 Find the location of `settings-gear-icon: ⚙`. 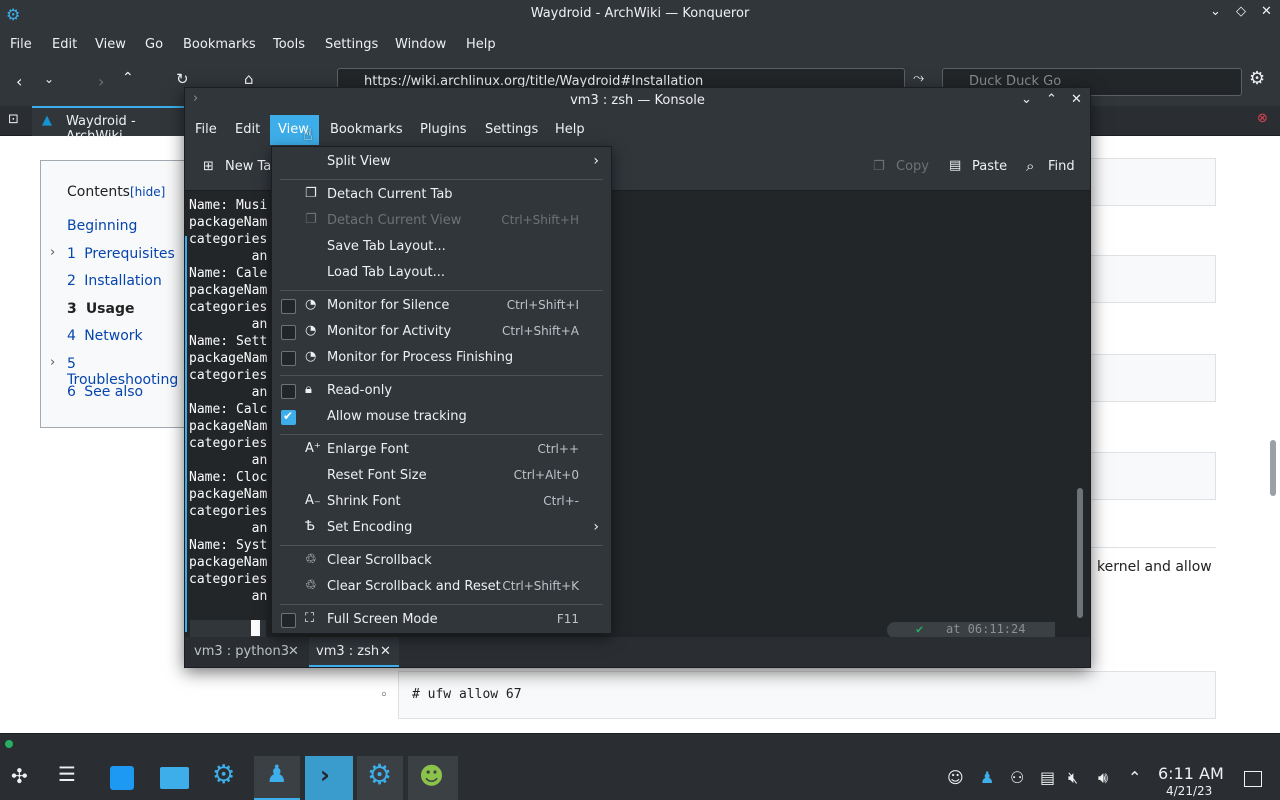

settings-gear-icon: ⚙ is located at coordinates (1257, 78).